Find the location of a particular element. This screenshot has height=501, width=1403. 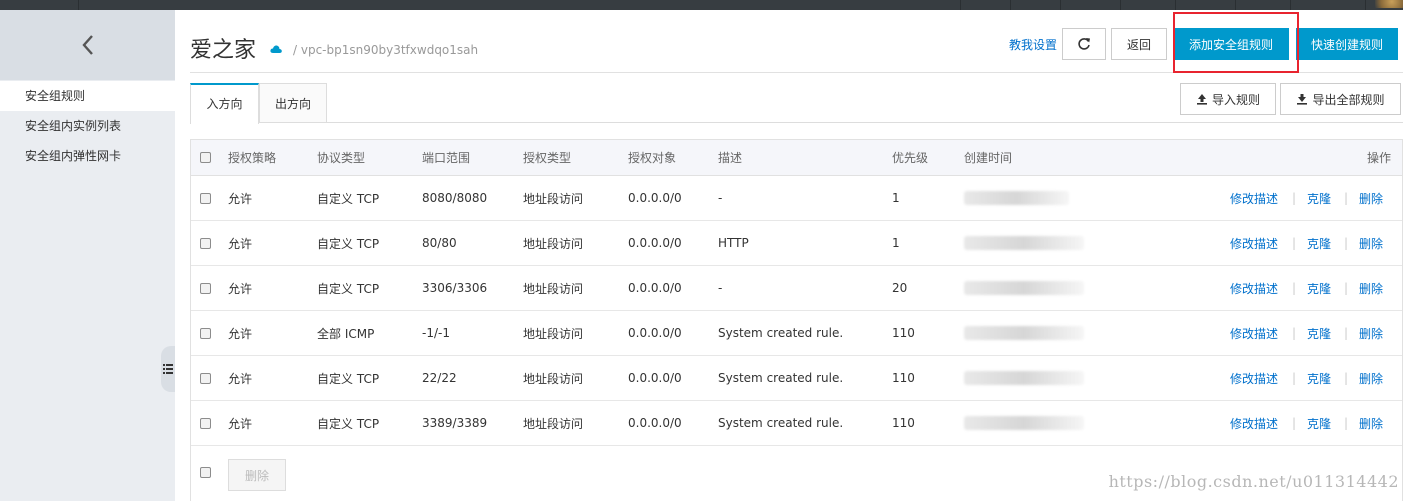

column-header: 描述 is located at coordinates (730, 158).